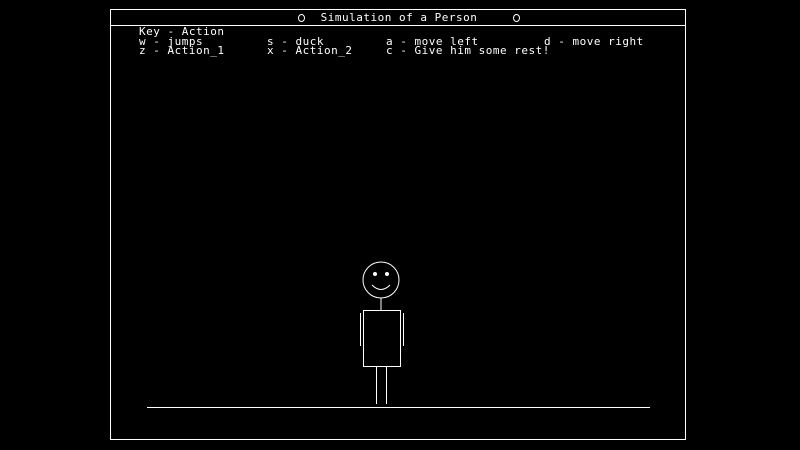  What do you see at coordinates (387, 274) in the screenshot?
I see `person-right-eye` at bounding box center [387, 274].